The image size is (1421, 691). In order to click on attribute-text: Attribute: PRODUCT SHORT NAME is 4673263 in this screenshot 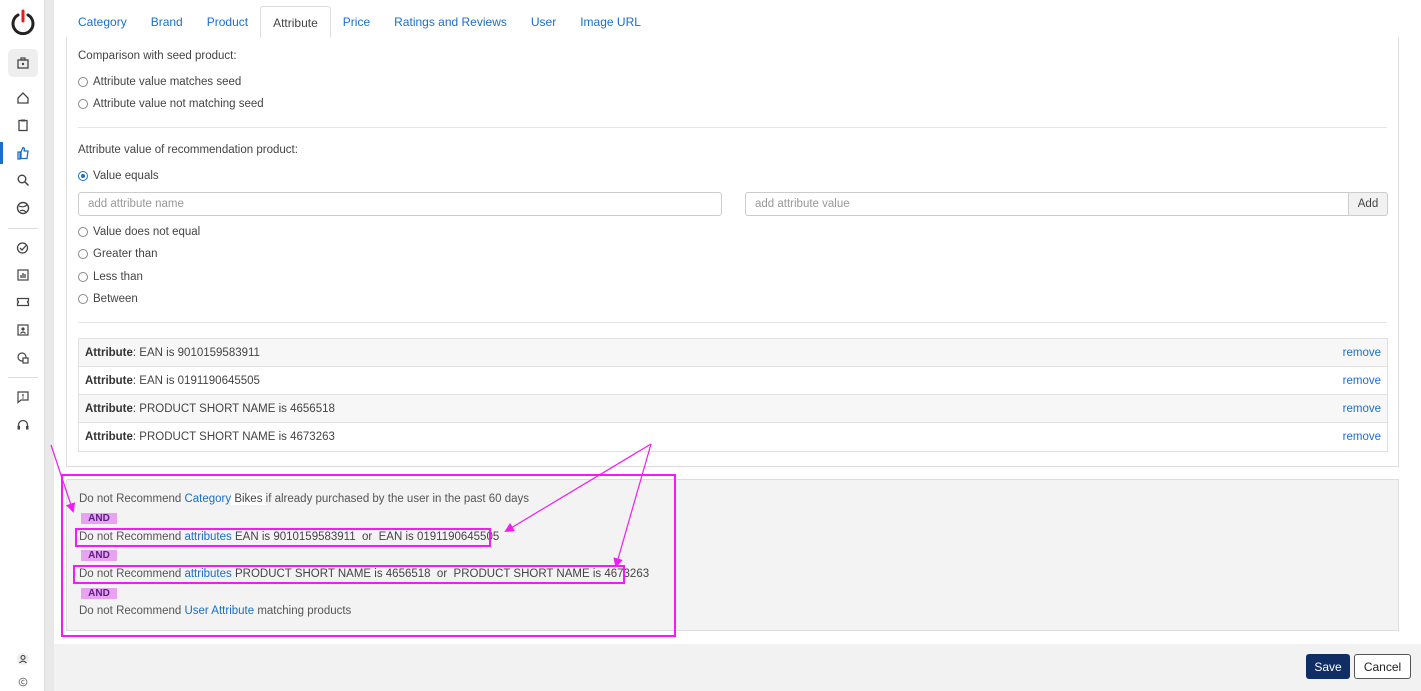, I will do `click(210, 437)`.